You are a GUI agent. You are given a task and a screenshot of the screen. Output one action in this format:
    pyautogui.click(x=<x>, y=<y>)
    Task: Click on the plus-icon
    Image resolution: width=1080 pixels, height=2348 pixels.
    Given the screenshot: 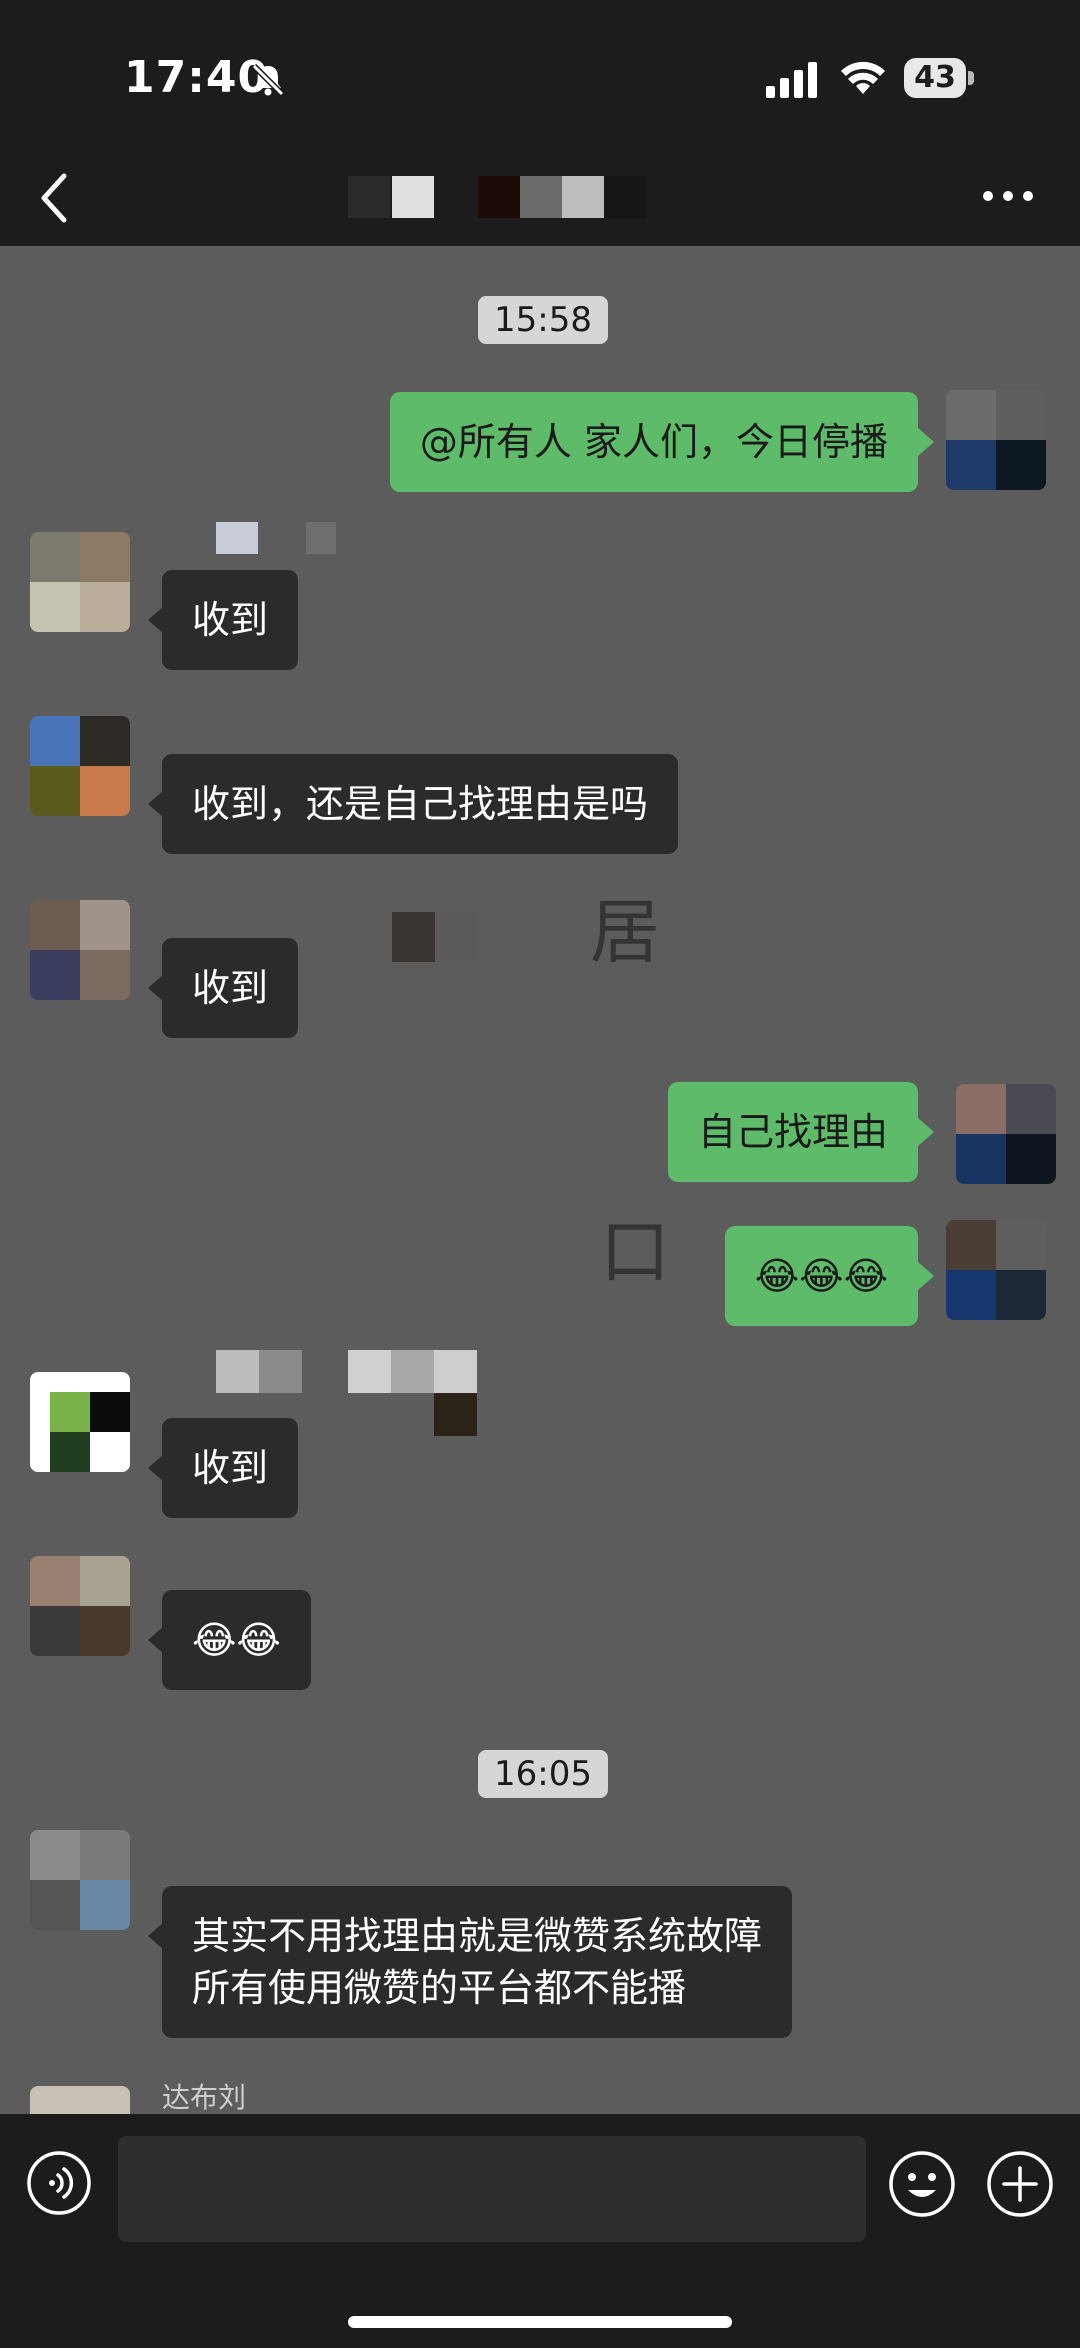 What is the action you would take?
    pyautogui.click(x=1020, y=2184)
    